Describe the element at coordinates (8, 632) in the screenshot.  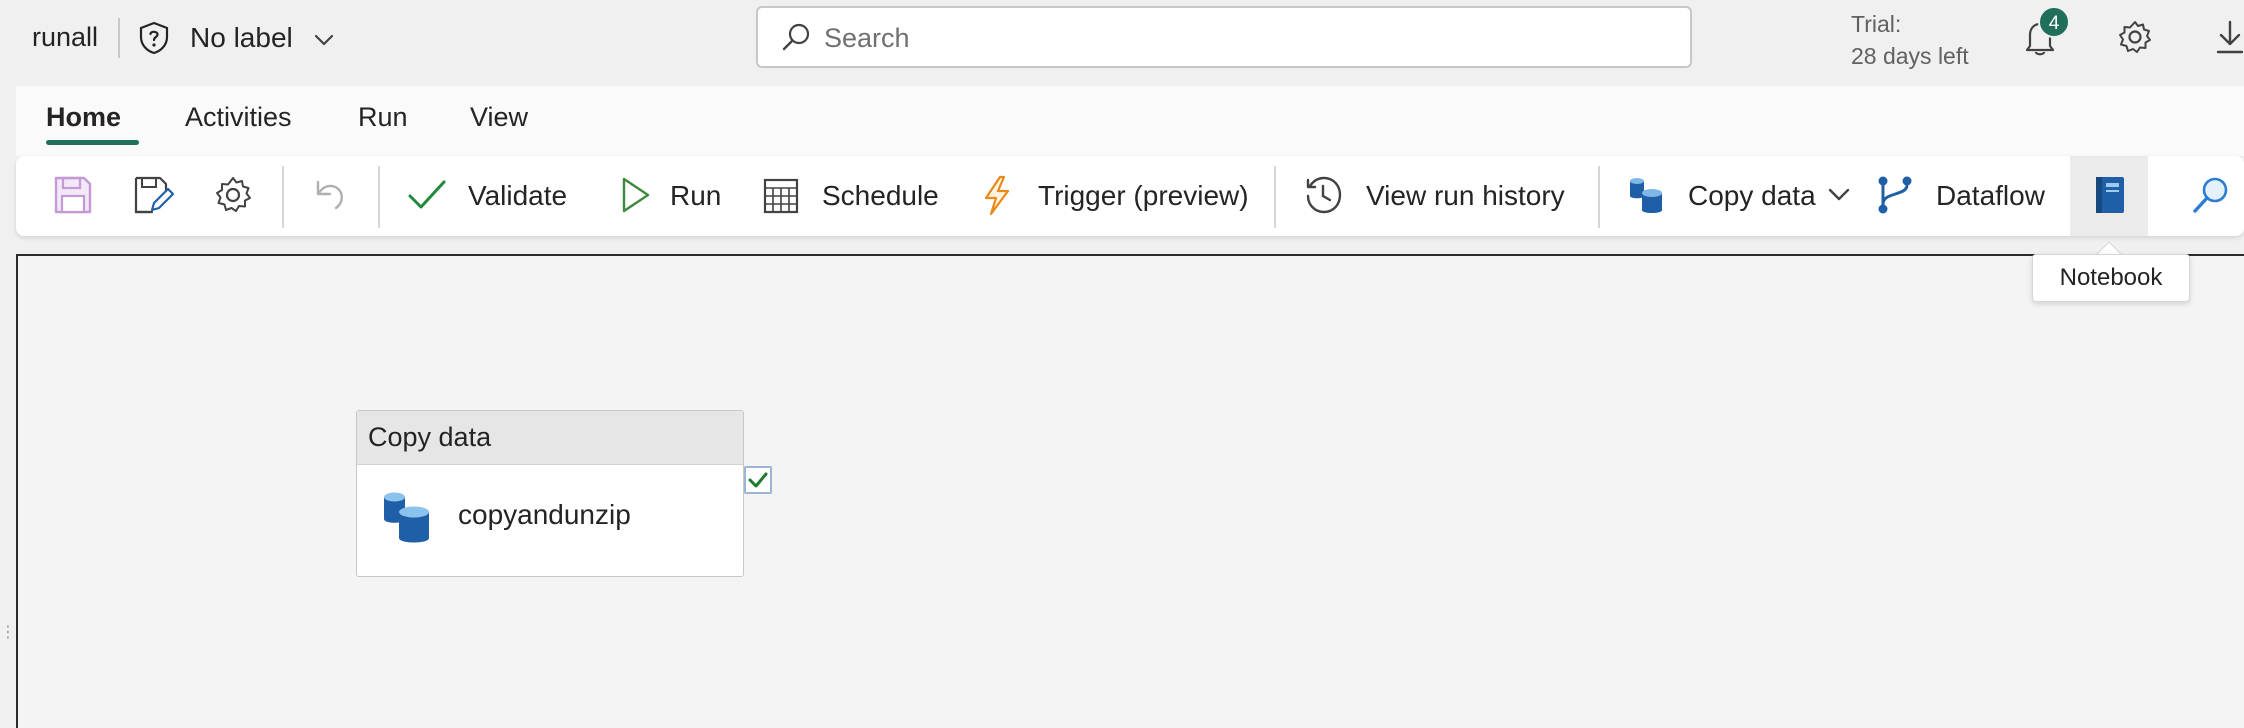
I see `canvas-edge-handle: ⋮` at that location.